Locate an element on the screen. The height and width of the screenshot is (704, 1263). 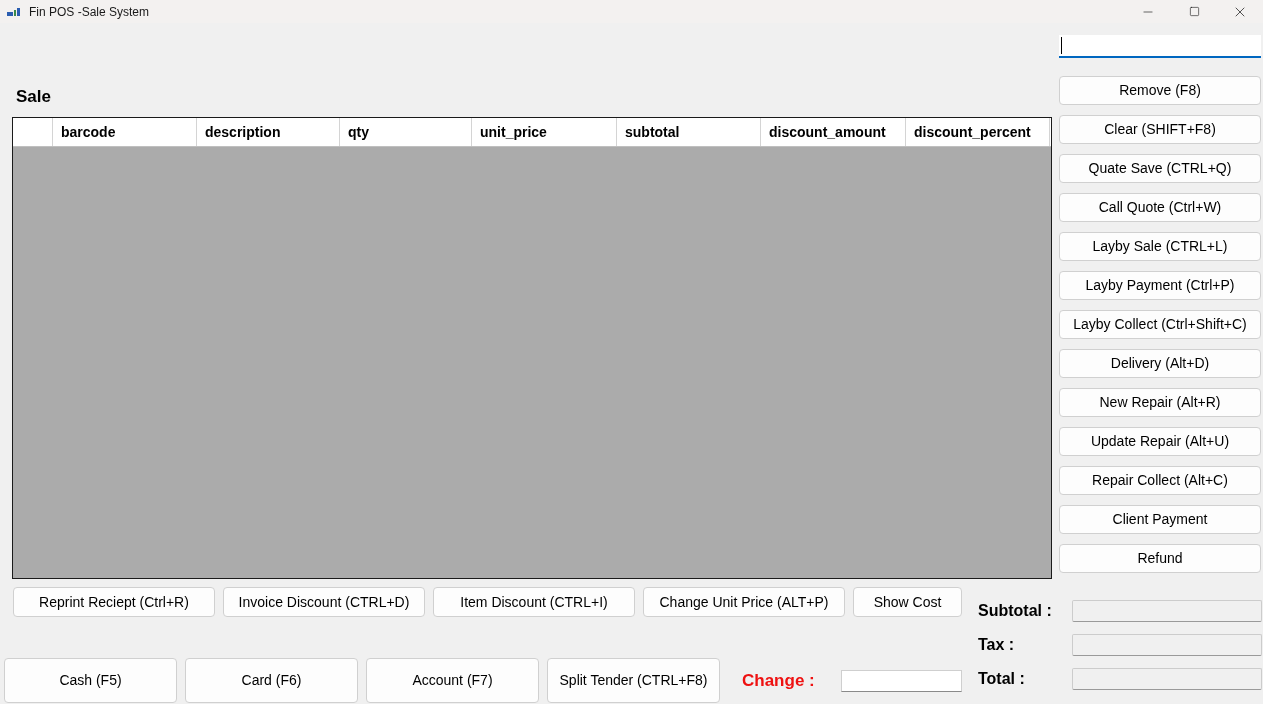
column-header: description is located at coordinates (268, 132).